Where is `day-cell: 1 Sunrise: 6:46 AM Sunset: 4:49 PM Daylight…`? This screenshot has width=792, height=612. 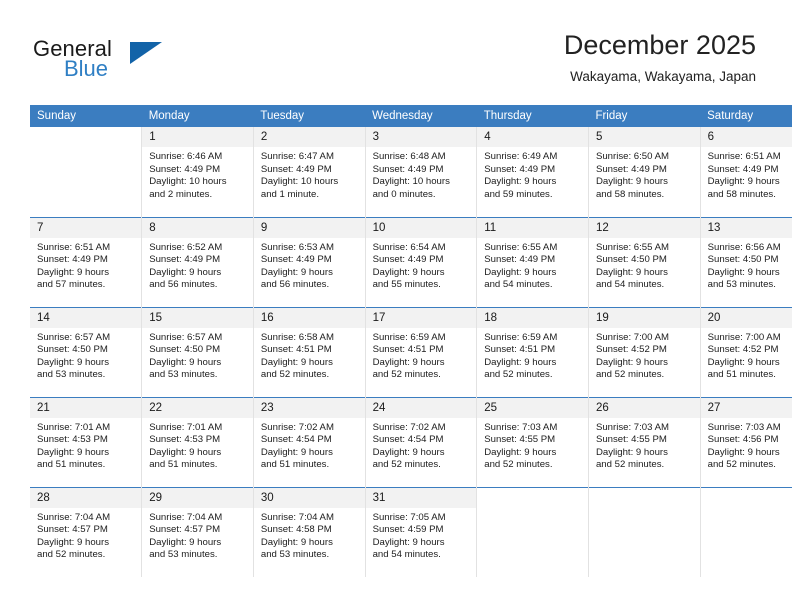 day-cell: 1 Sunrise: 6:46 AM Sunset: 4:49 PM Daylight… is located at coordinates (197, 172).